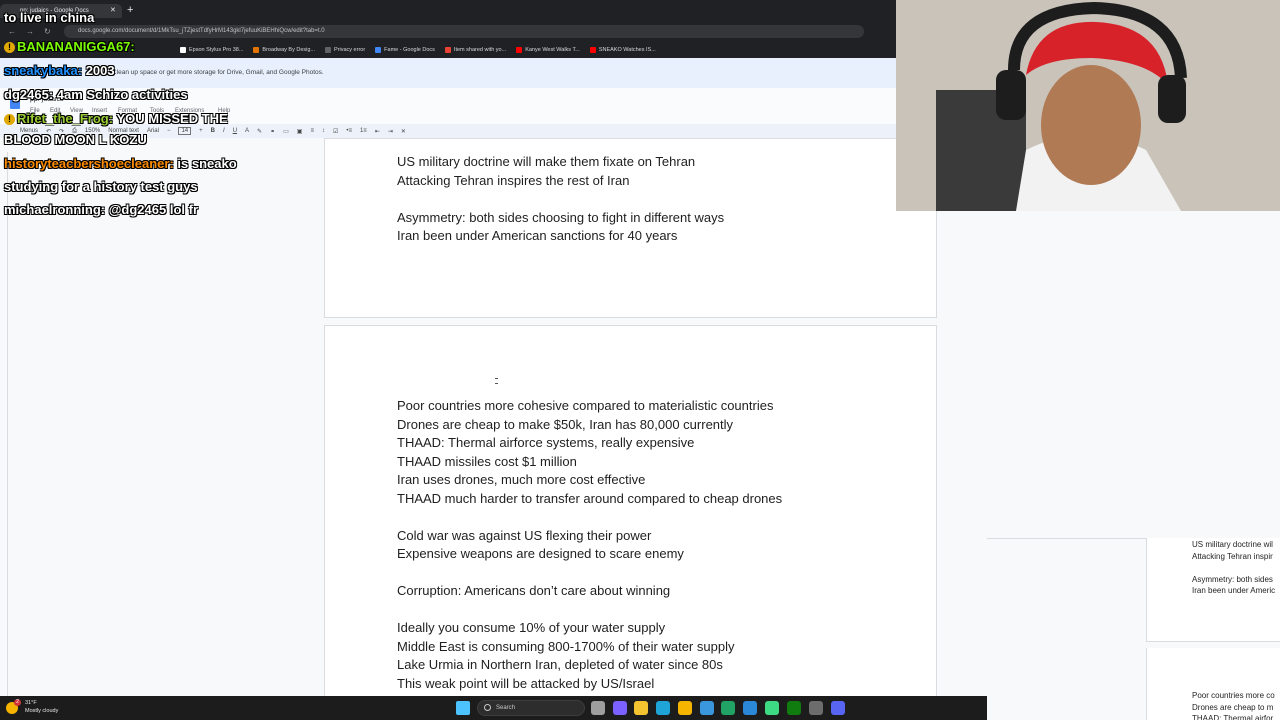 Image resolution: width=1280 pixels, height=720 pixels. I want to click on chat-text: studying for a history test guys, so click(101, 186).